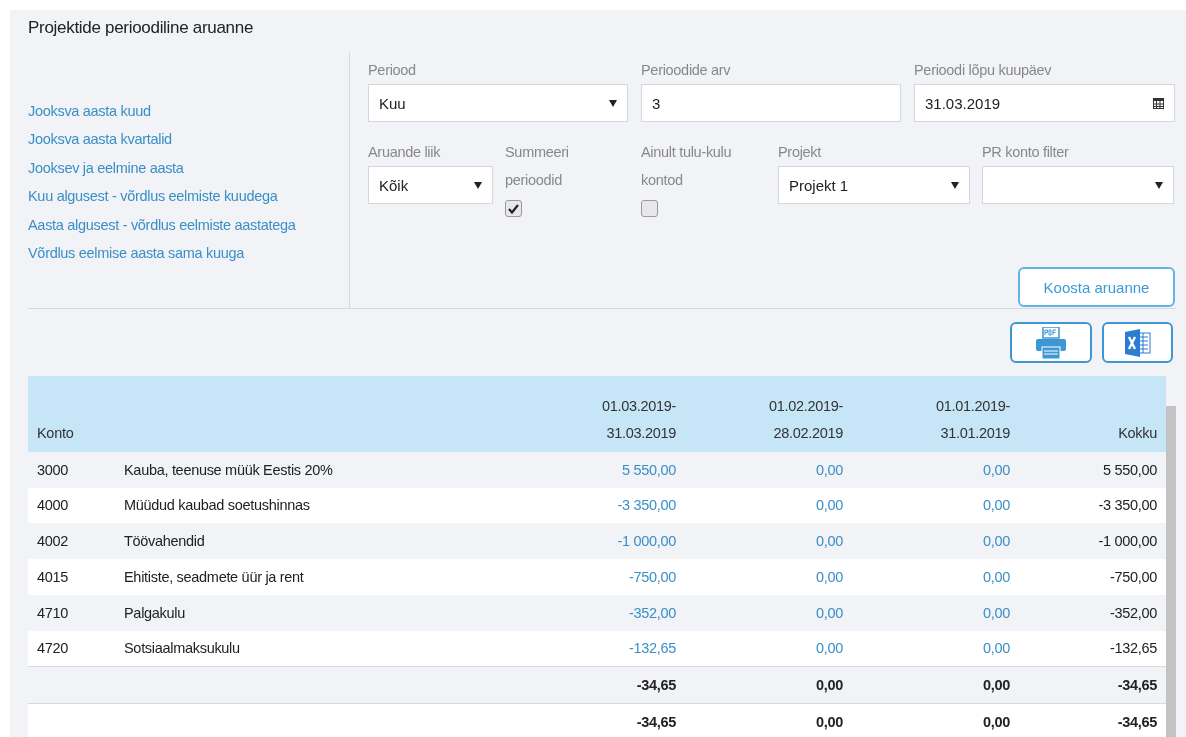  What do you see at coordinates (498, 103) in the screenshot?
I see `select-field: Kuu` at bounding box center [498, 103].